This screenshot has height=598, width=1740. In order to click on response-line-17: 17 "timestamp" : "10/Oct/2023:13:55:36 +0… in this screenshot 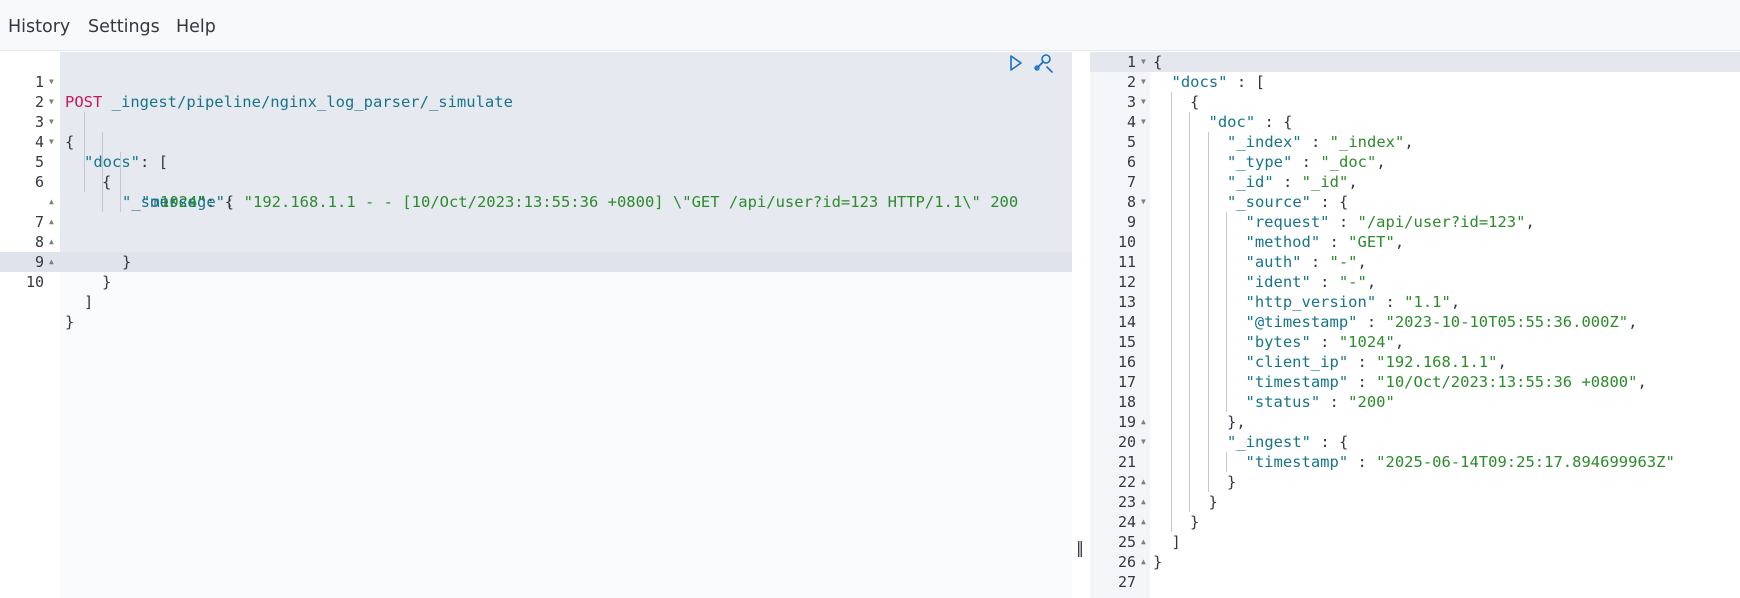, I will do `click(1415, 382)`.